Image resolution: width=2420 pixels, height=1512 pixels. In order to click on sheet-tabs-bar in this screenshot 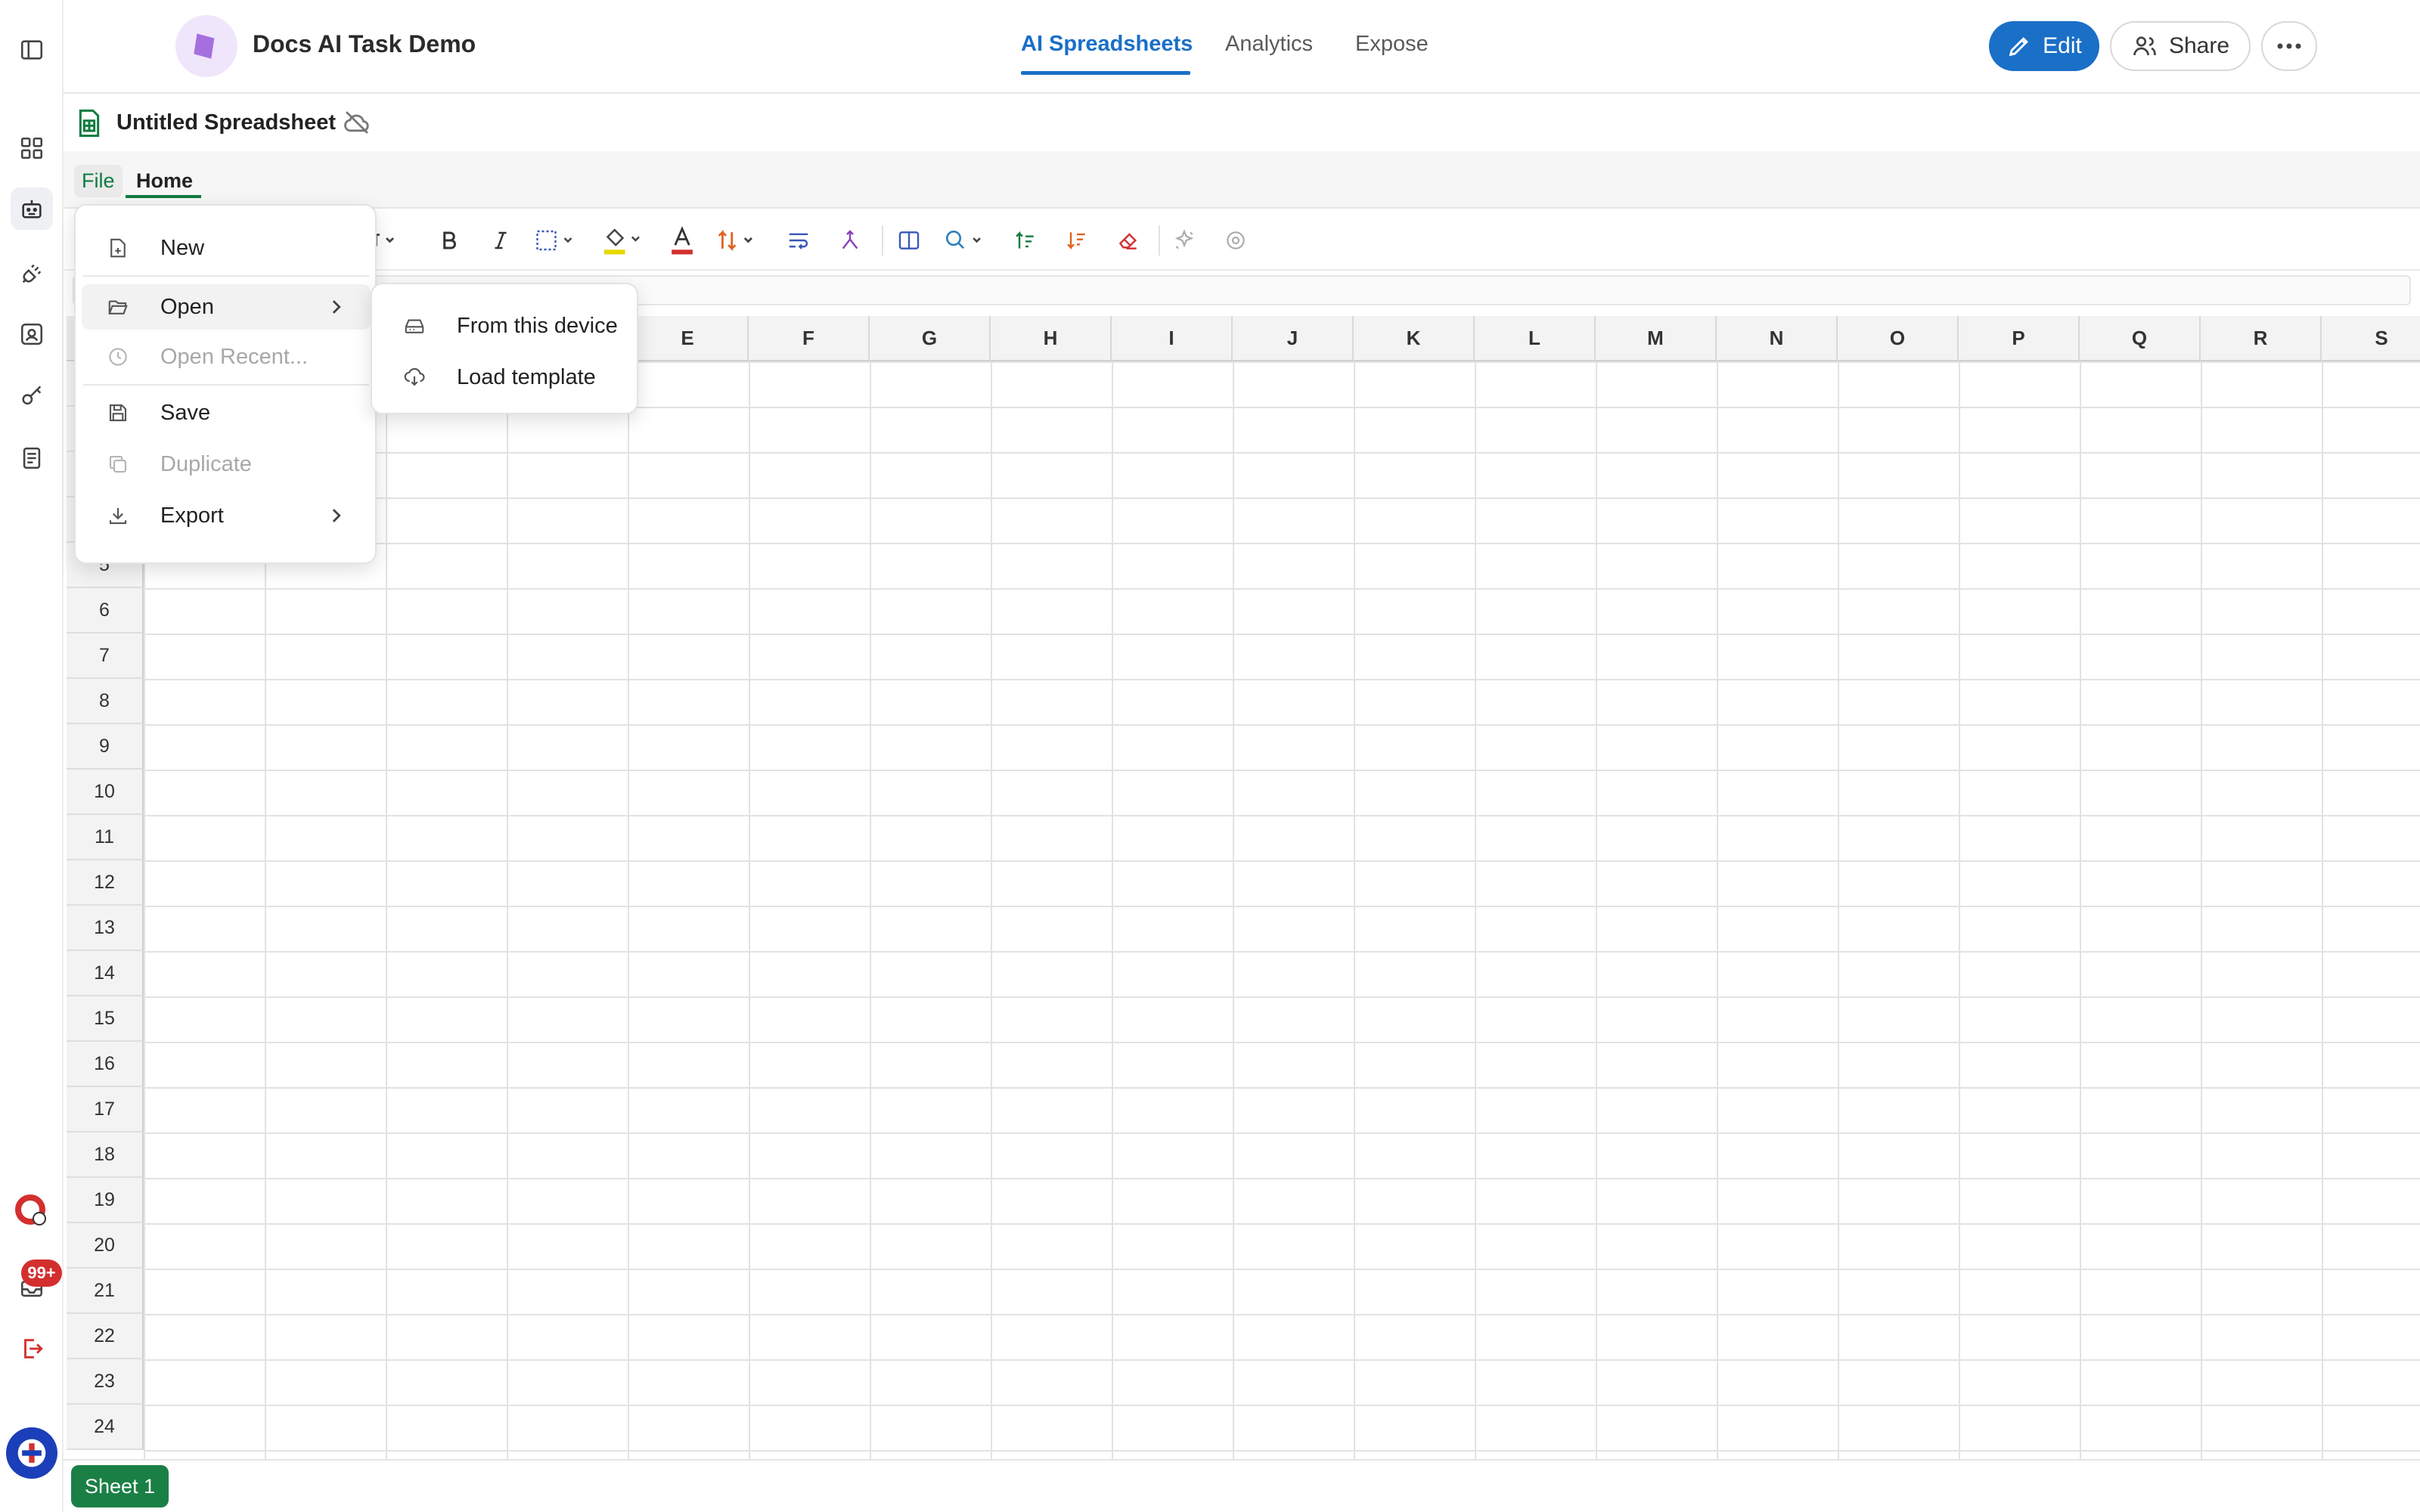, I will do `click(1242, 1485)`.